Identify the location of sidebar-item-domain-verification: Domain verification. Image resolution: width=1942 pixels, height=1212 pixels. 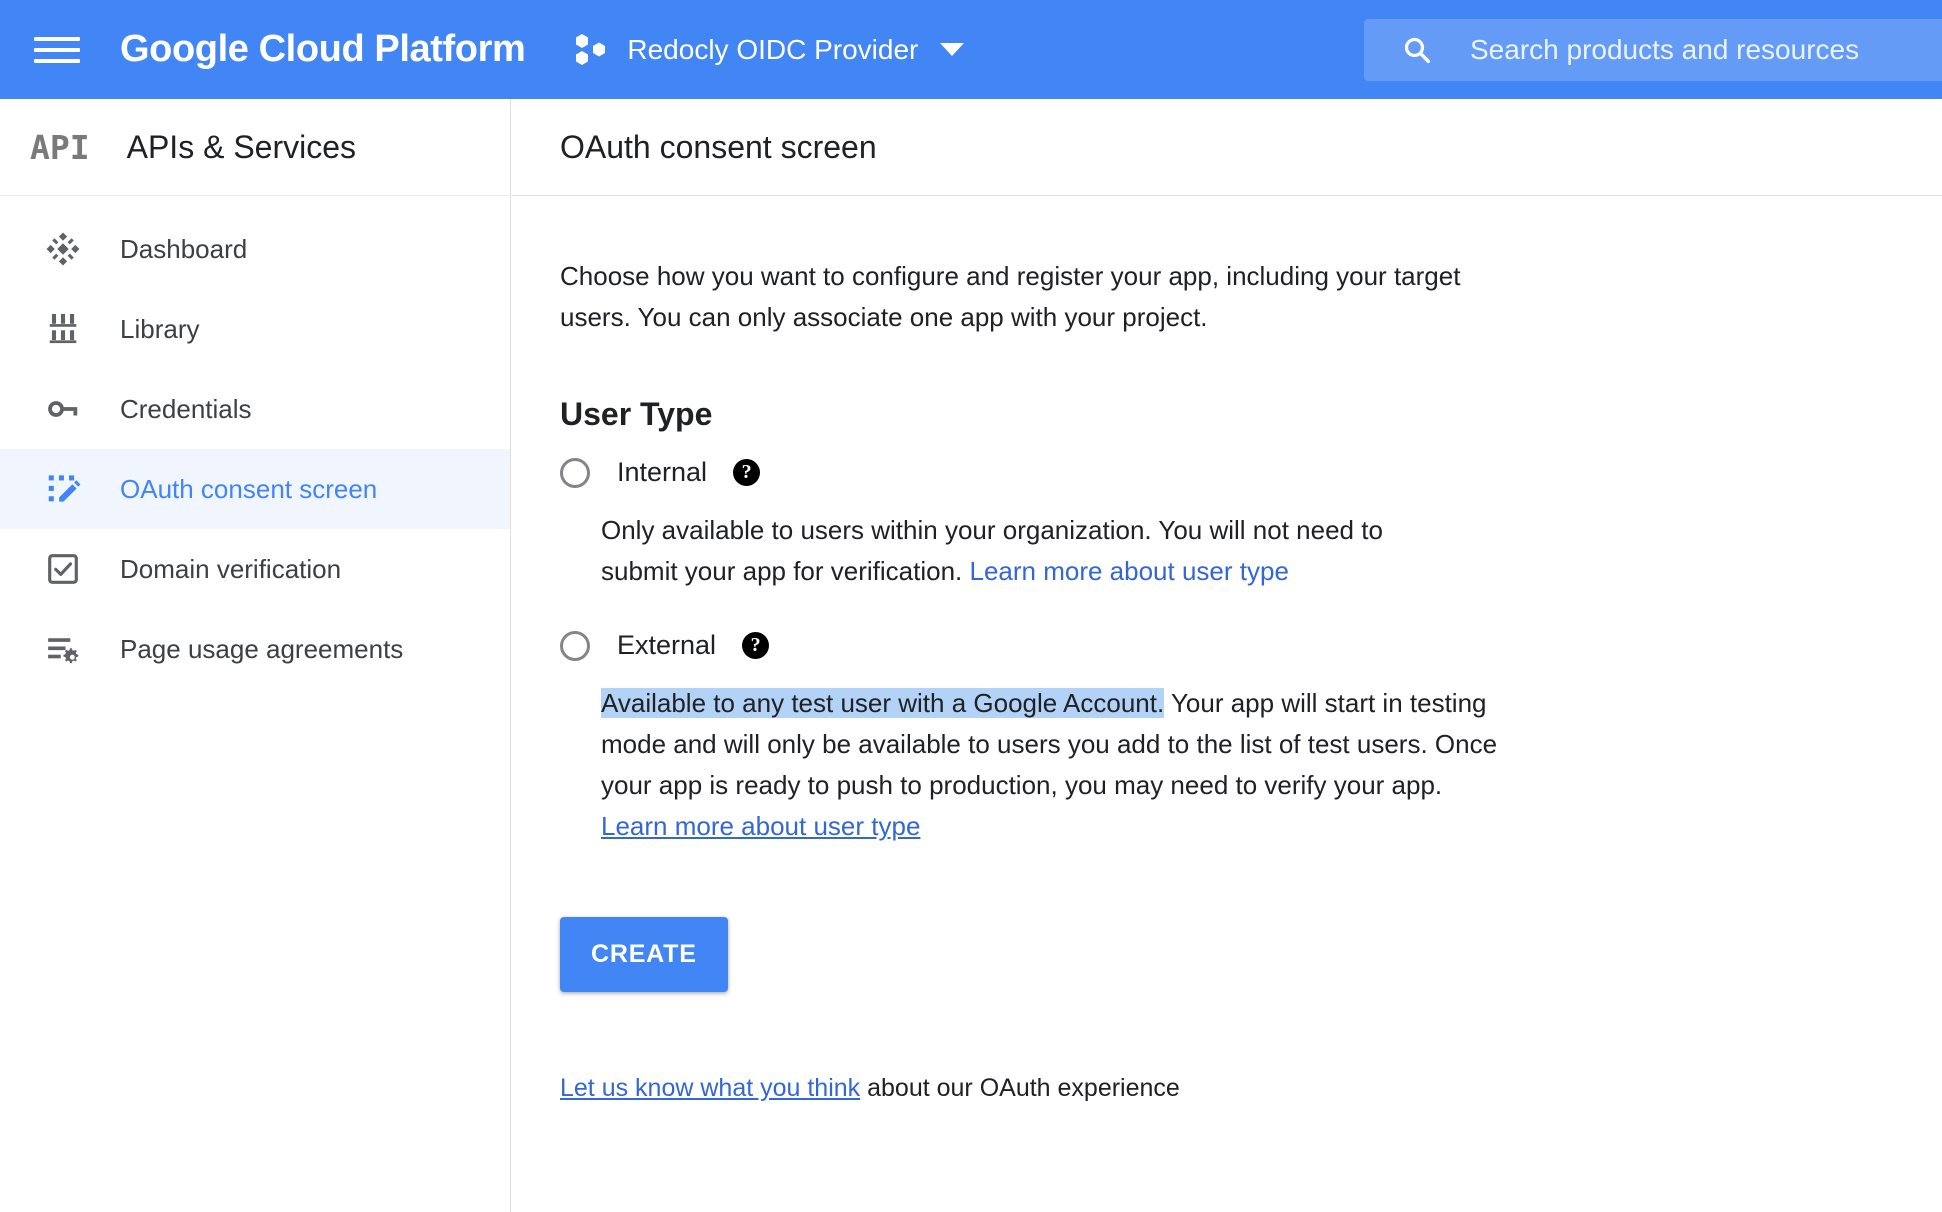
(255, 569).